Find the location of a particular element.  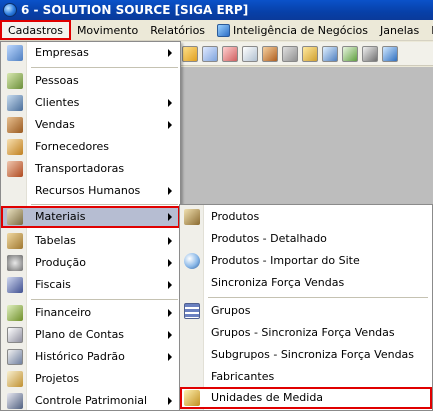

accounts-icon is located at coordinates (15, 335).